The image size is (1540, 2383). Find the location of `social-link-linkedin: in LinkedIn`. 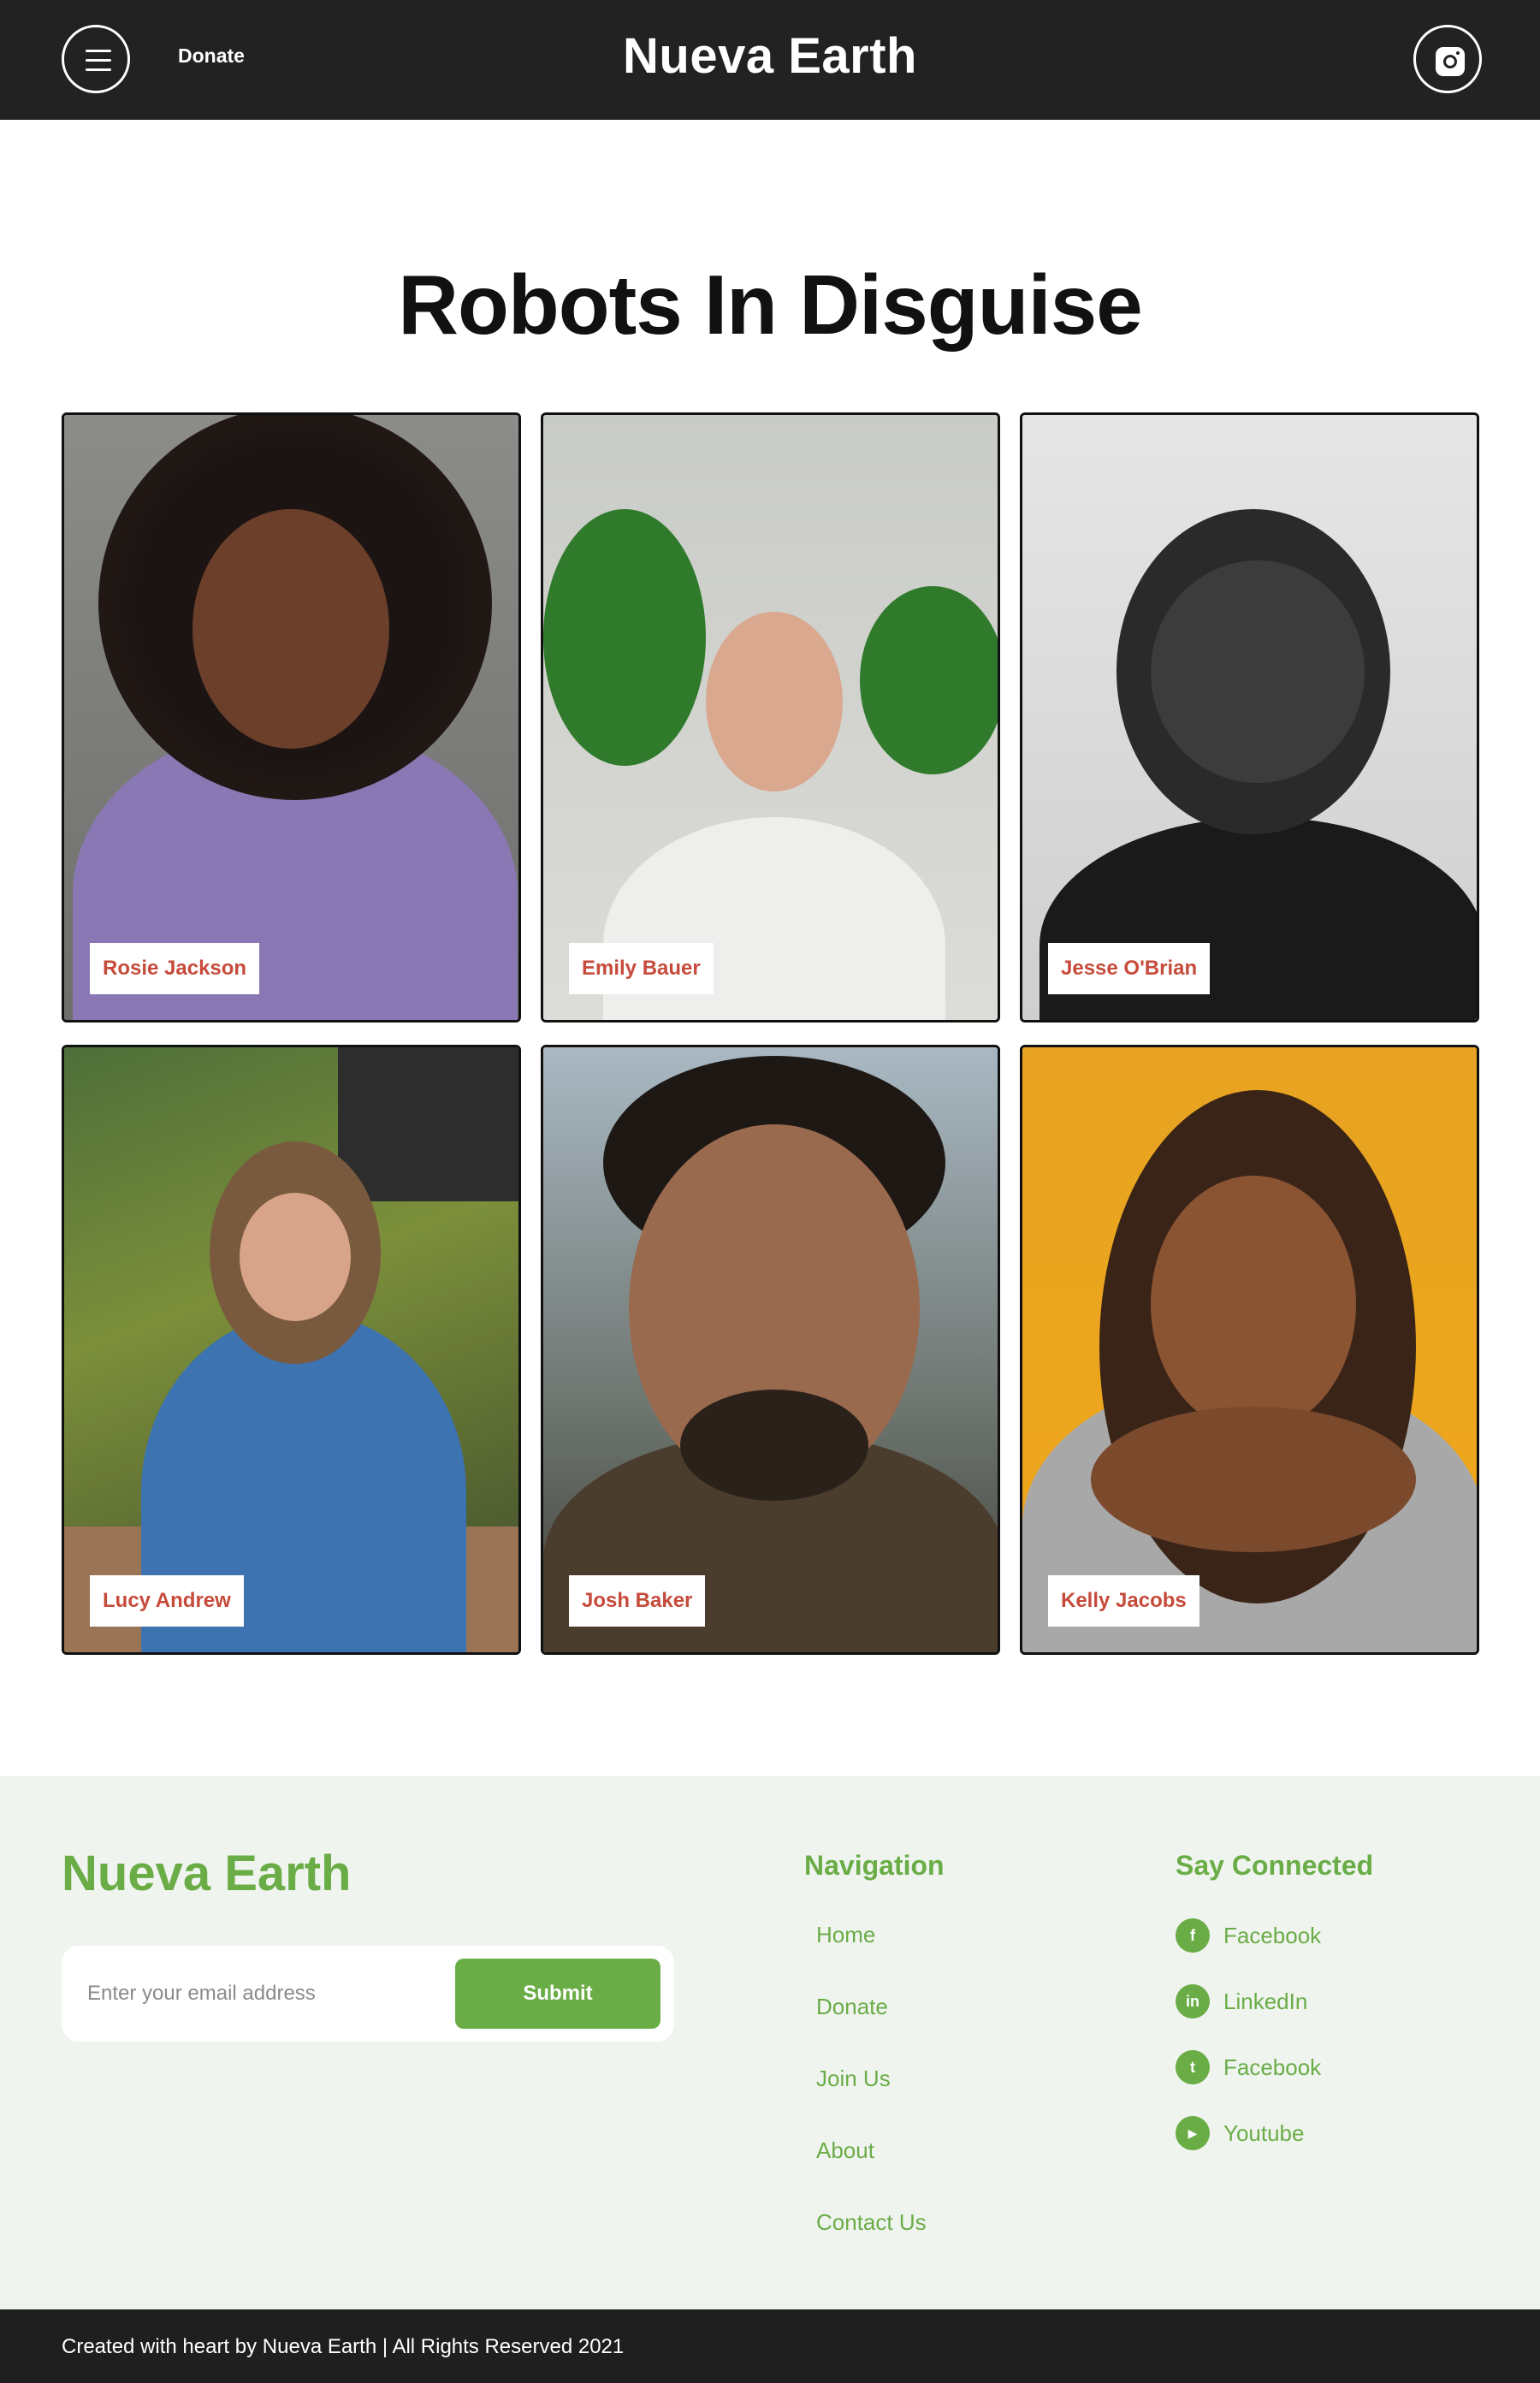

social-link-linkedin: in LinkedIn is located at coordinates (1241, 2001).